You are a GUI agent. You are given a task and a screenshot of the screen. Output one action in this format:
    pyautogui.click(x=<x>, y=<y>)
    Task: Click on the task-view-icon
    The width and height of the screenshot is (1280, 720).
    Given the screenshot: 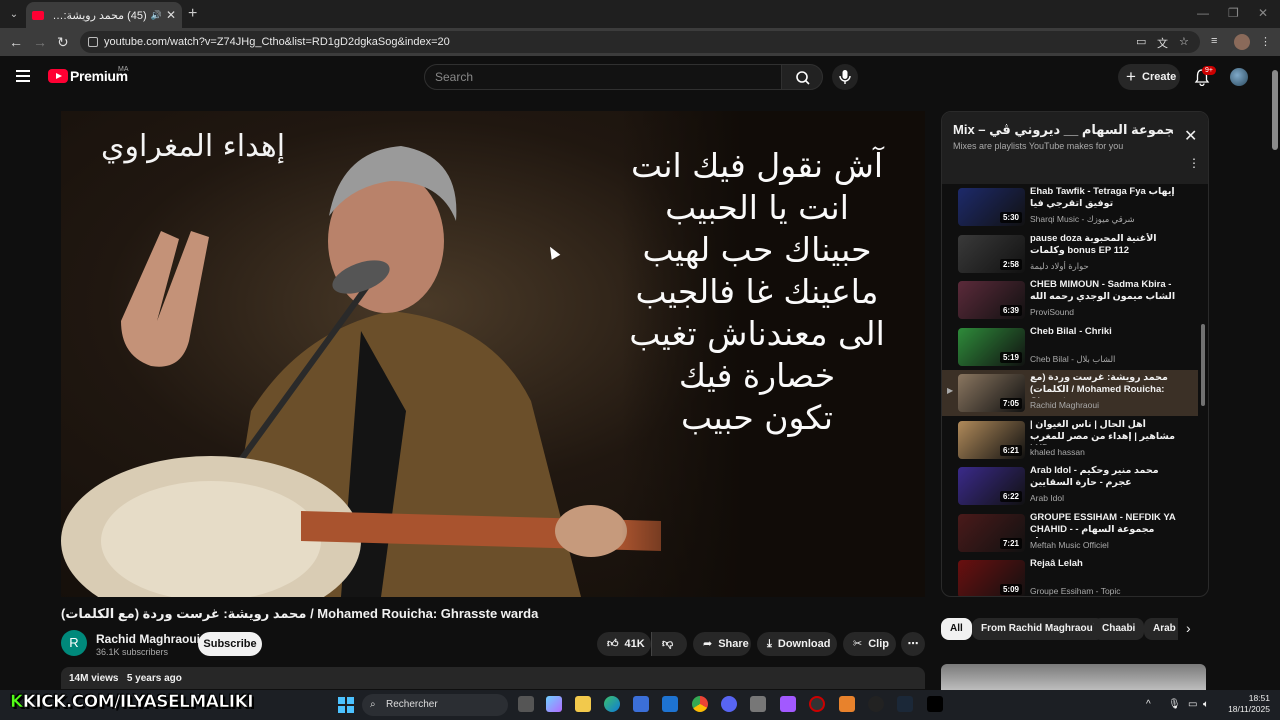 What is the action you would take?
    pyautogui.click(x=526, y=704)
    